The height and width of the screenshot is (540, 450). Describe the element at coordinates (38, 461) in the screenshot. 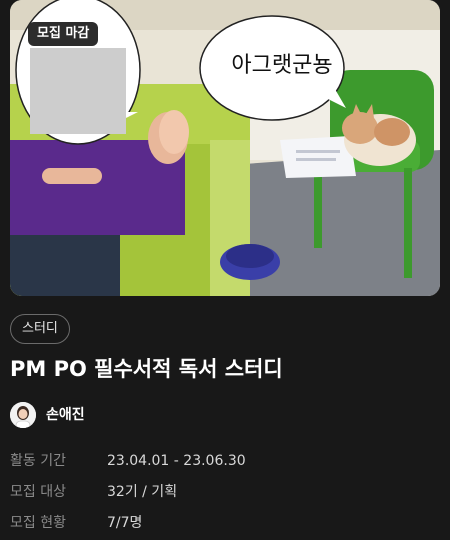

I see `info-label: 활동 기간` at that location.